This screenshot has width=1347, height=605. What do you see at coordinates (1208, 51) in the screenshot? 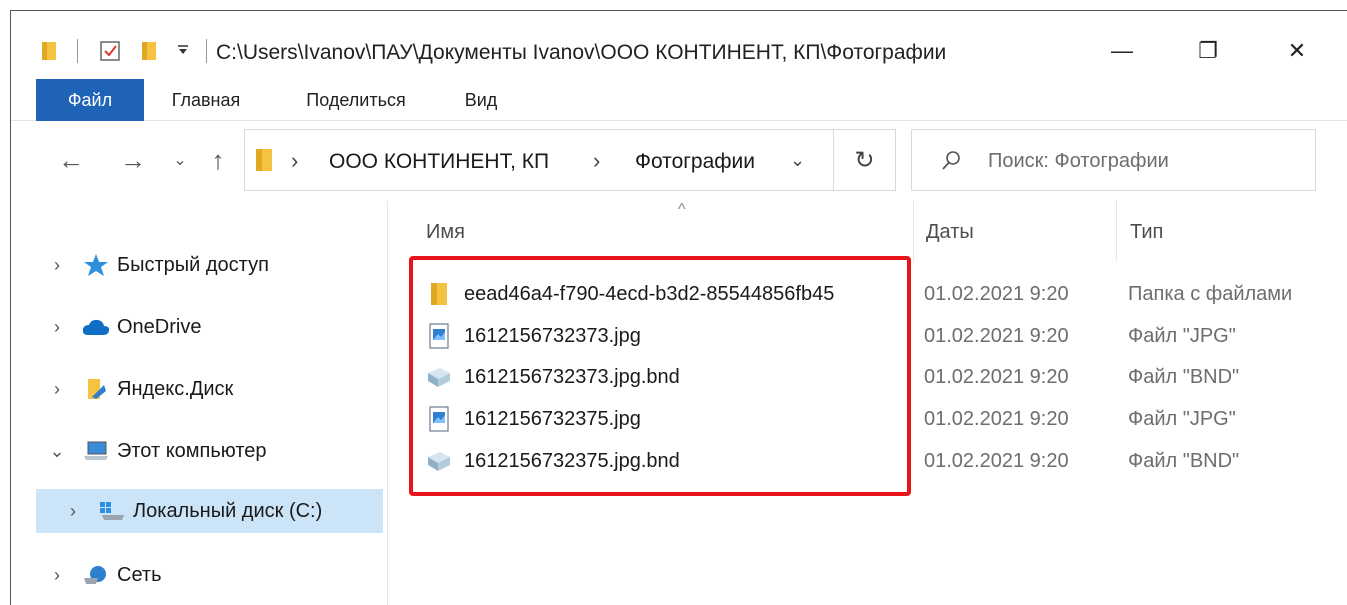
I see `maximize-button: ❐` at bounding box center [1208, 51].